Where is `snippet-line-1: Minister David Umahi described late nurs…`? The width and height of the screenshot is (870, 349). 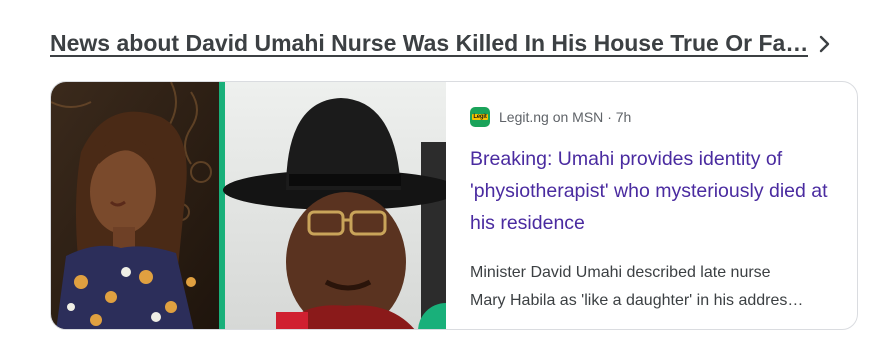 snippet-line-1: Minister David Umahi described late nurs… is located at coordinates (620, 272).